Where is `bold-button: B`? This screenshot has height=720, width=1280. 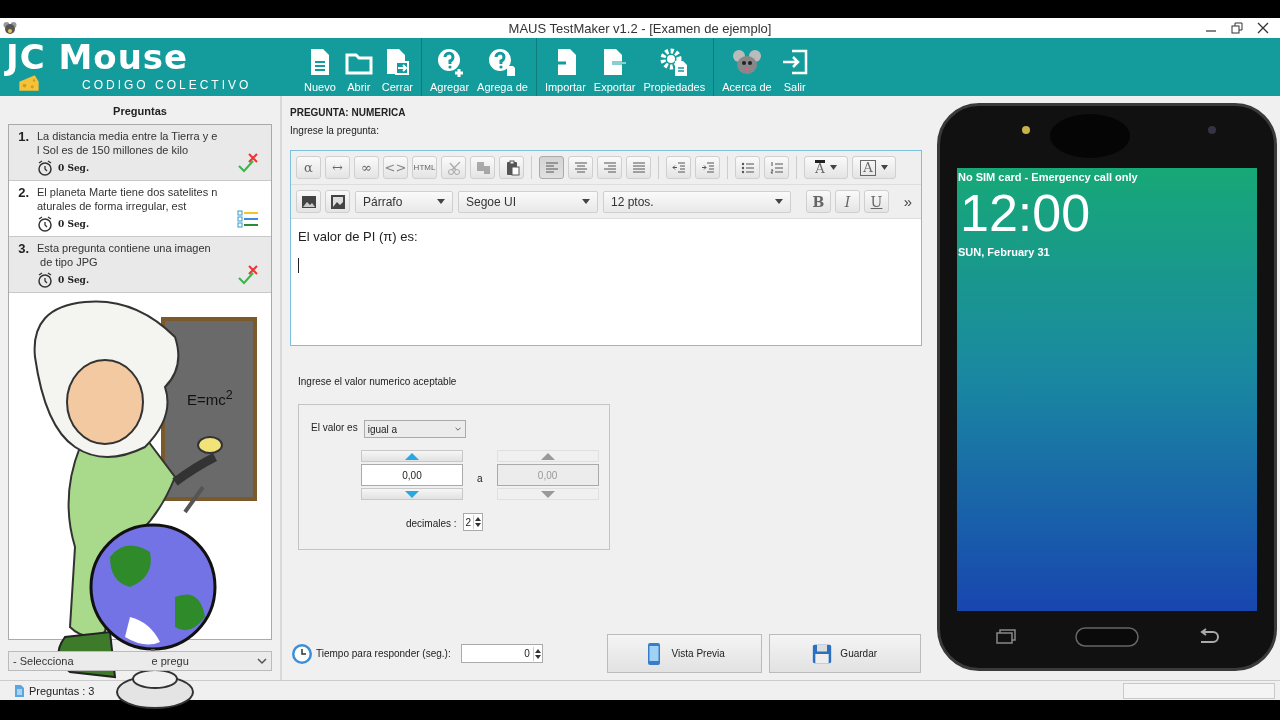
bold-button: B is located at coordinates (818, 201).